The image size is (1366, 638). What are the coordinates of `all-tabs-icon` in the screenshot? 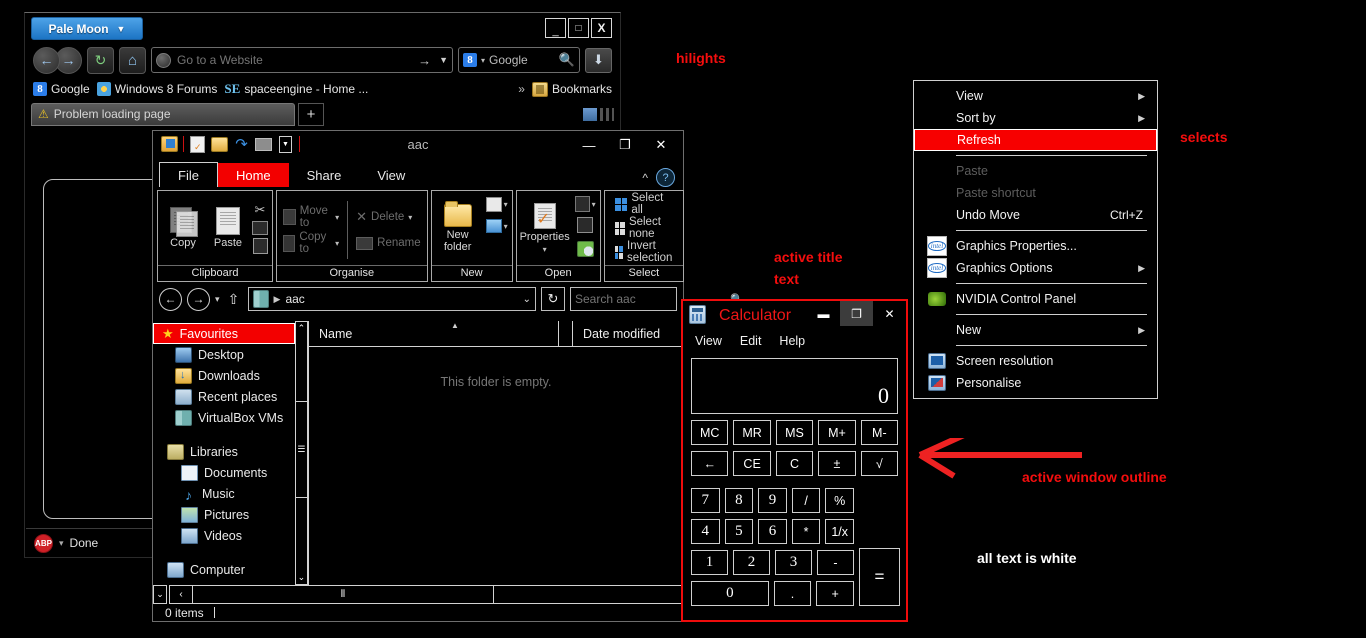 It's located at (607, 114).